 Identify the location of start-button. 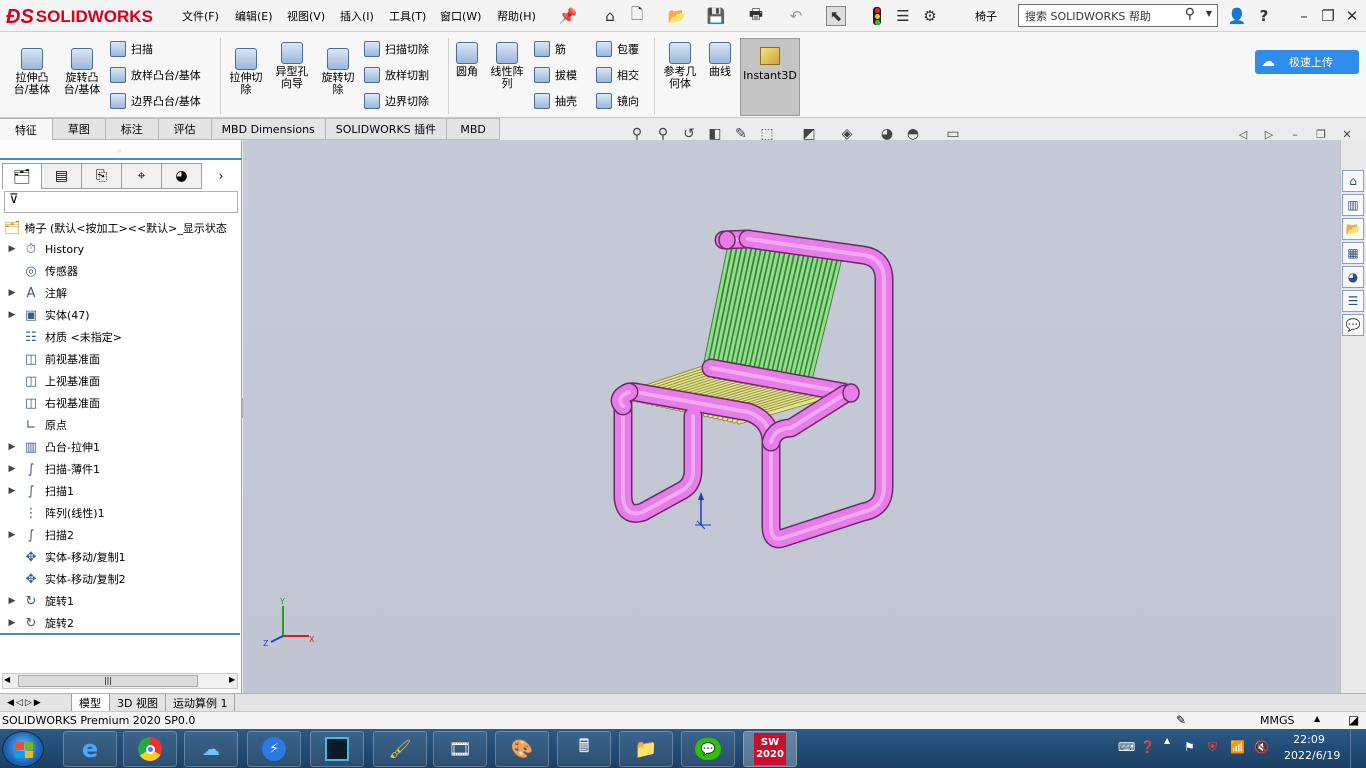
(23, 749).